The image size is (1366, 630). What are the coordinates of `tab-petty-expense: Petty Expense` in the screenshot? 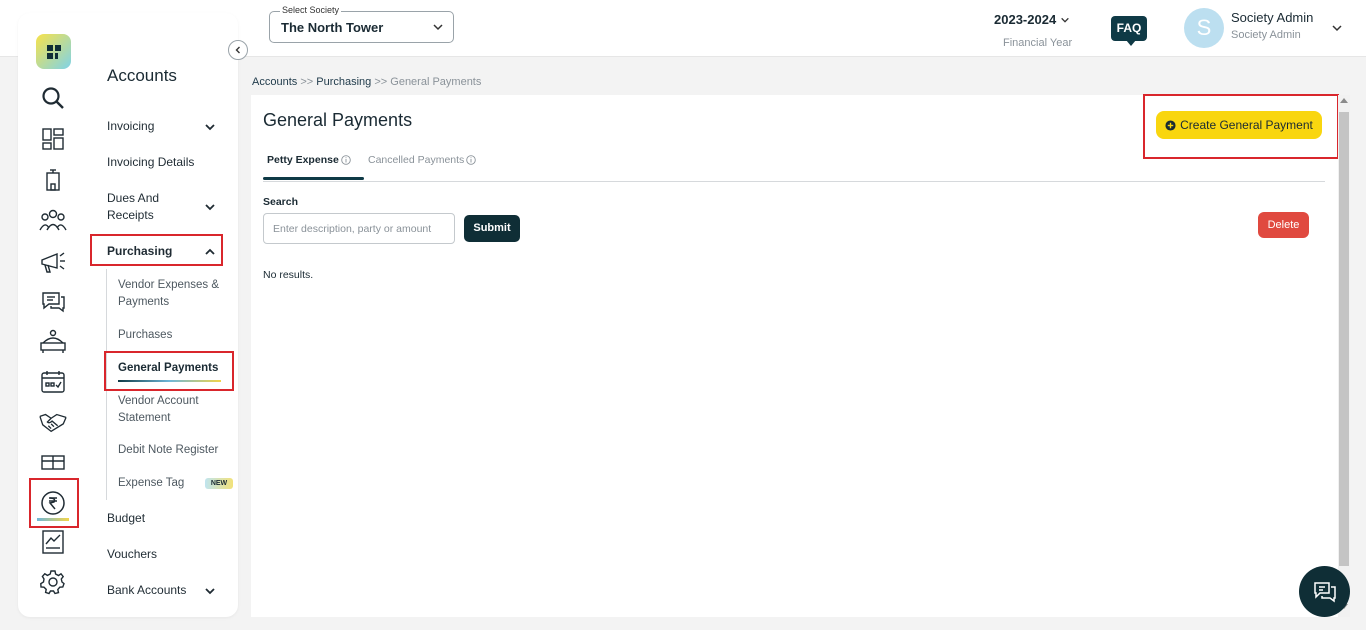 It's located at (309, 160).